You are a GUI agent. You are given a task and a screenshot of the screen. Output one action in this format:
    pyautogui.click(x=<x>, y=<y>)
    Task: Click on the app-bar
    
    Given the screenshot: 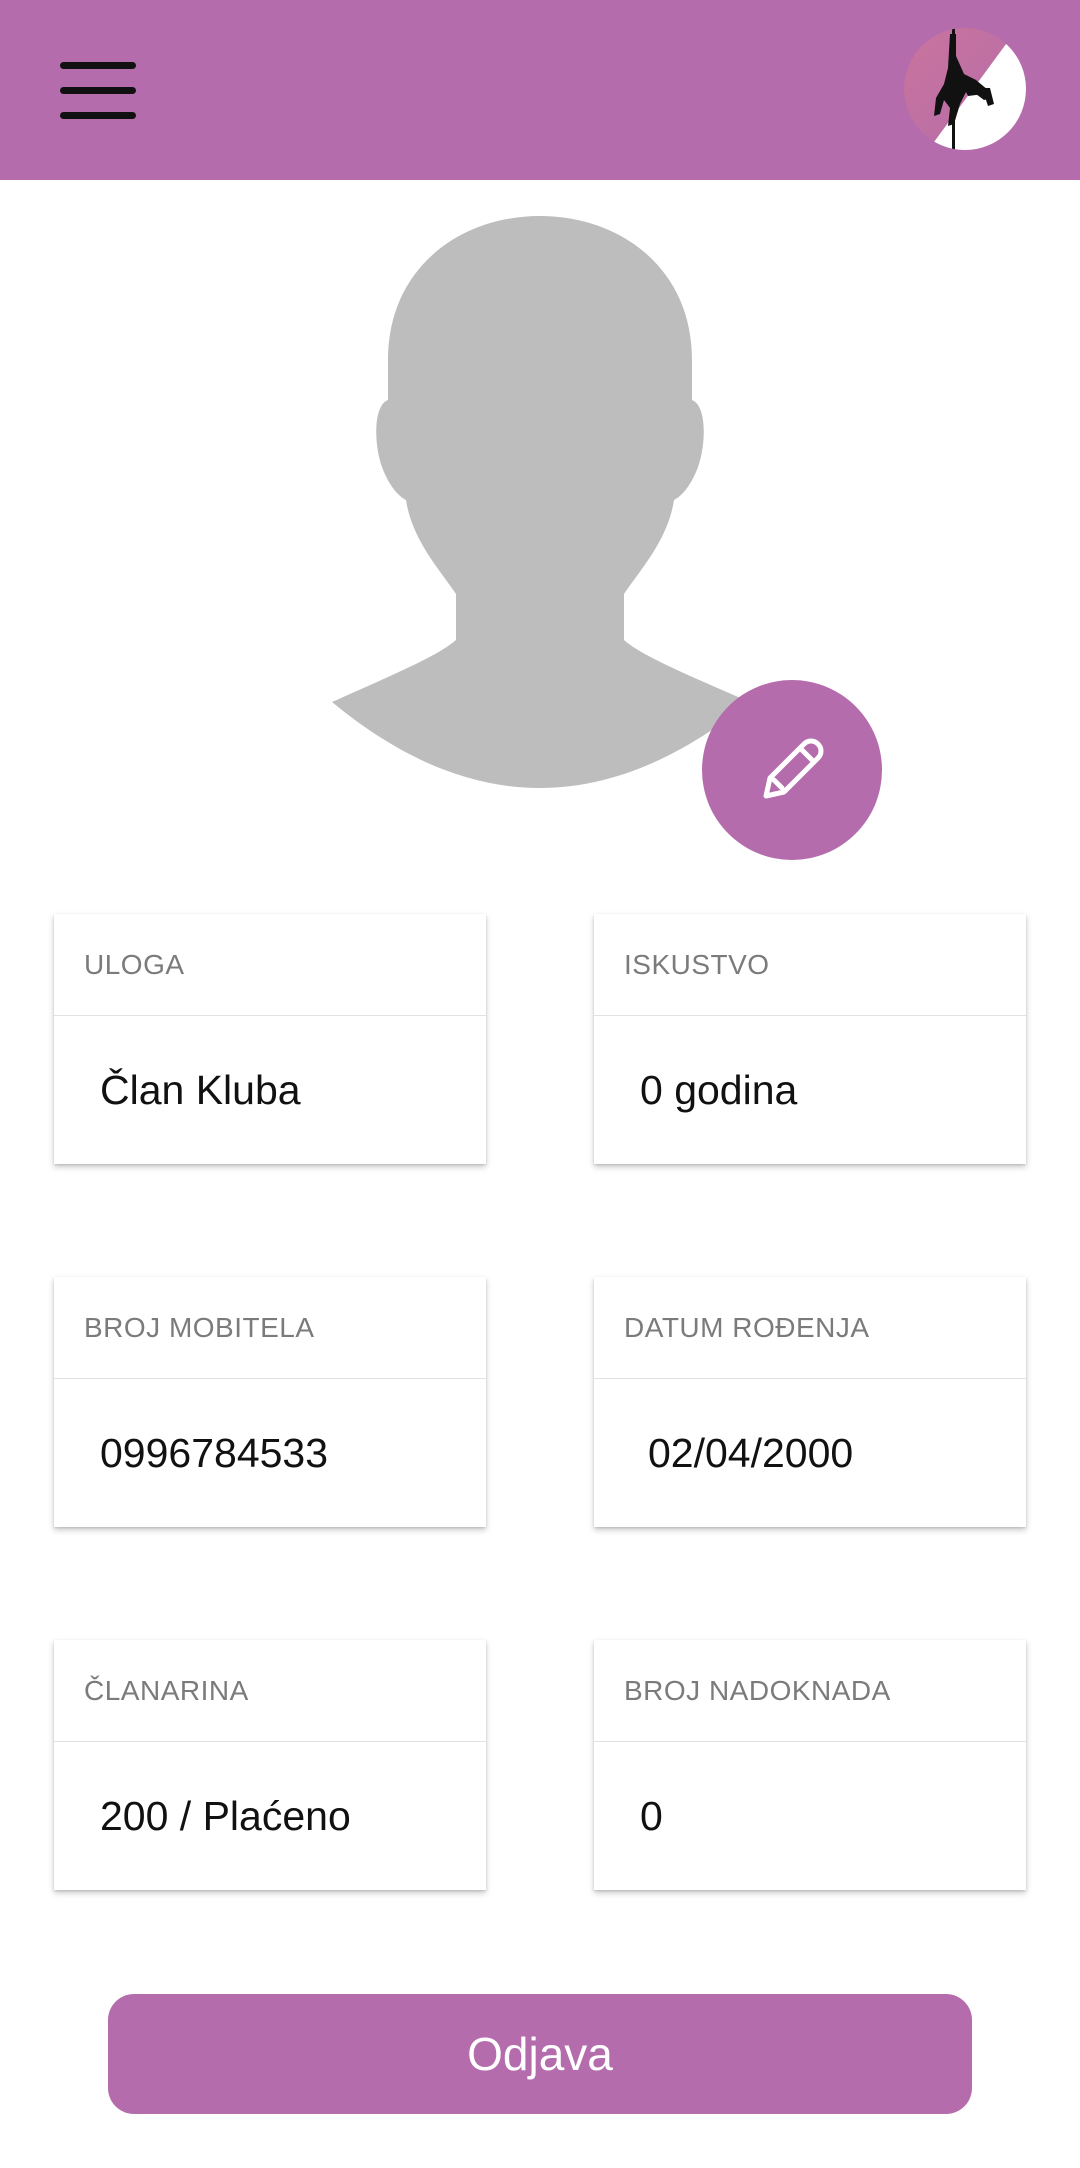 What is the action you would take?
    pyautogui.click(x=540, y=90)
    